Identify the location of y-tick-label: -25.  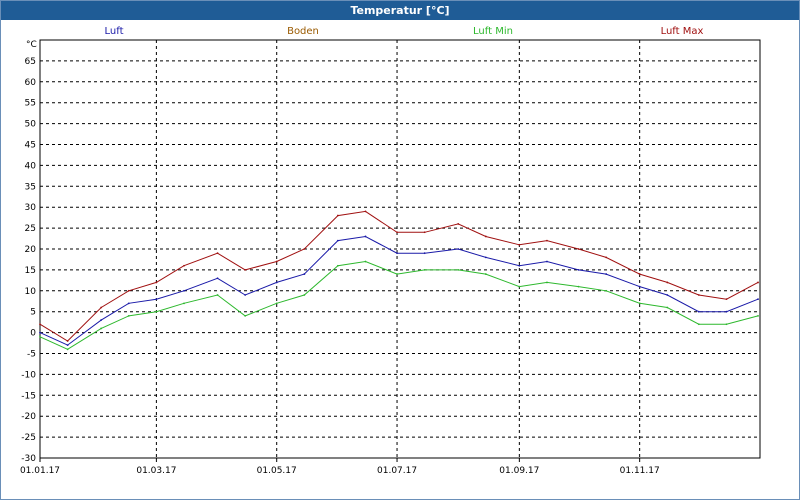
(28, 438).